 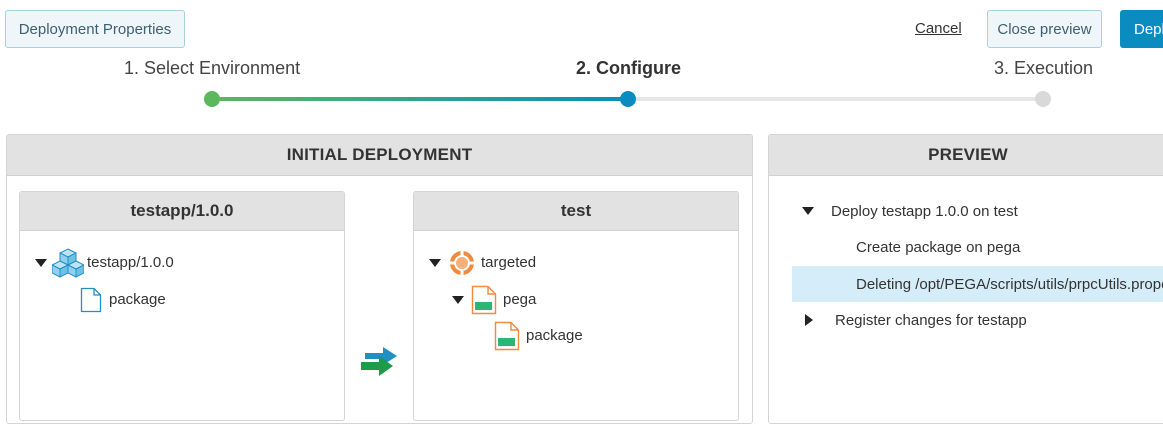 I want to click on application-cubes-icon, so click(x=68, y=263).